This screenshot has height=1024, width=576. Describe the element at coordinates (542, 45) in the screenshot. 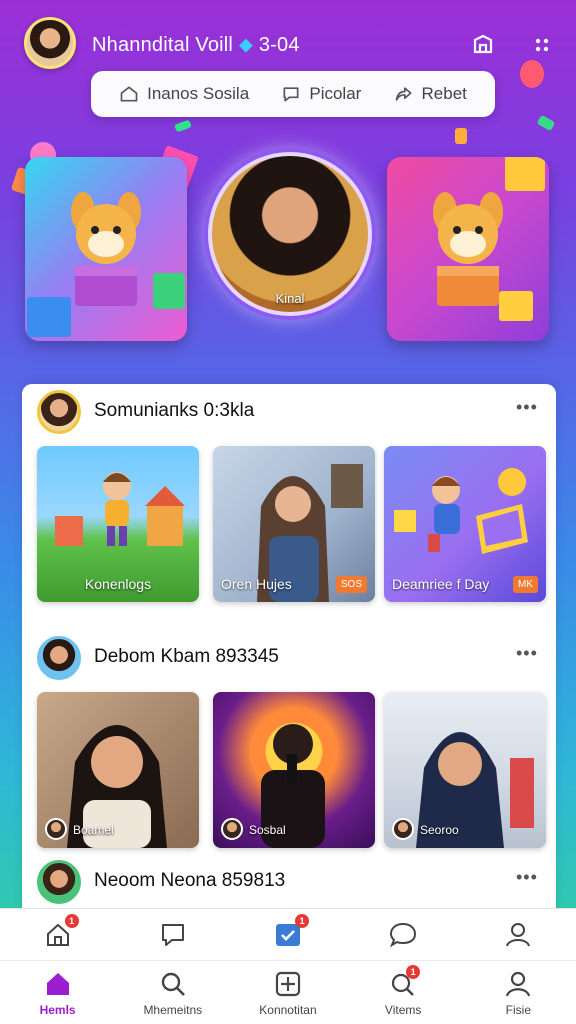

I see `grid-menu-icon` at that location.